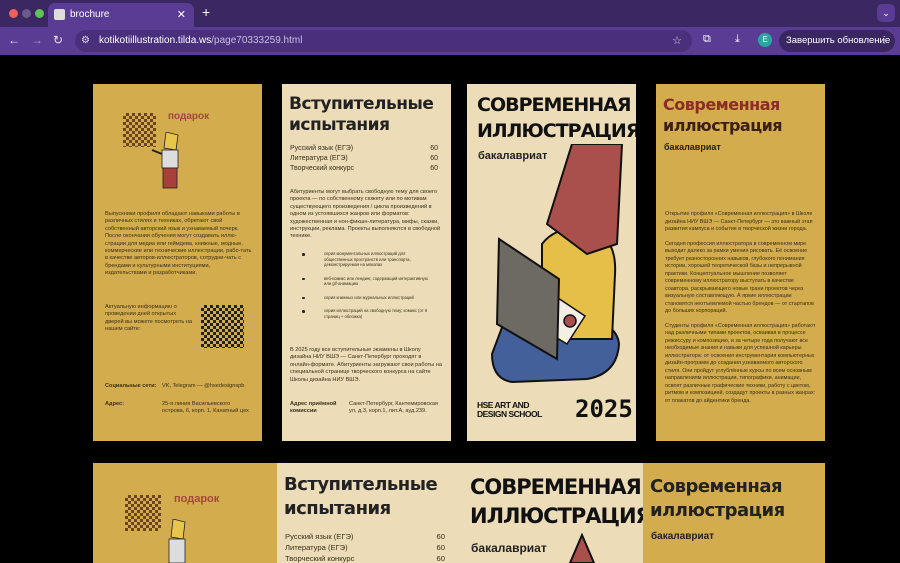 Image resolution: width=900 pixels, height=563 pixels. Describe the element at coordinates (886, 13) in the screenshot. I see `tab-search-button: ⌄` at that location.